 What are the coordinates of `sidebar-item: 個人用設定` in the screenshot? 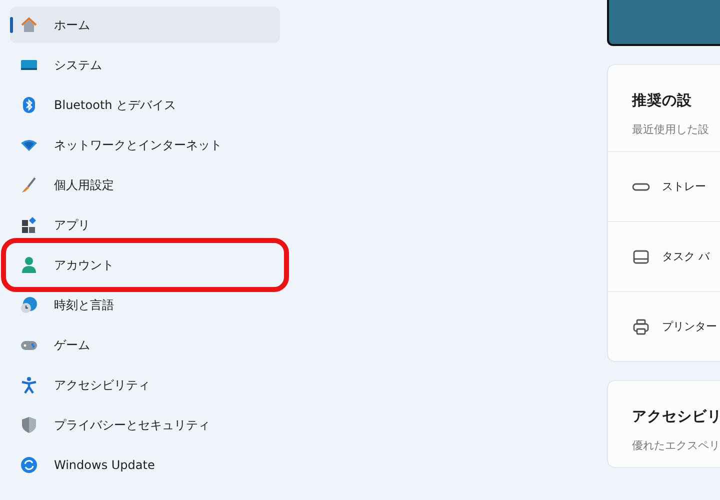 It's located at (145, 185).